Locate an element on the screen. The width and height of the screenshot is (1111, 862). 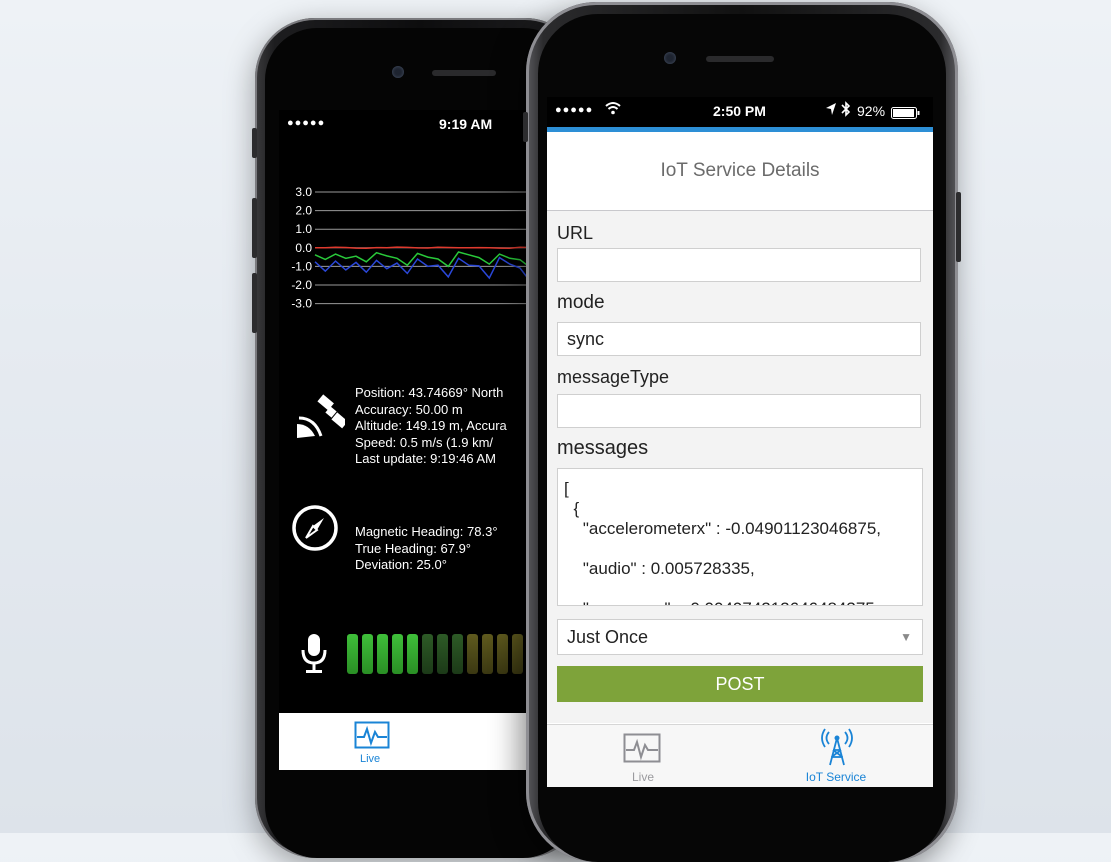
tab-live: Live is located at coordinates (643, 756).